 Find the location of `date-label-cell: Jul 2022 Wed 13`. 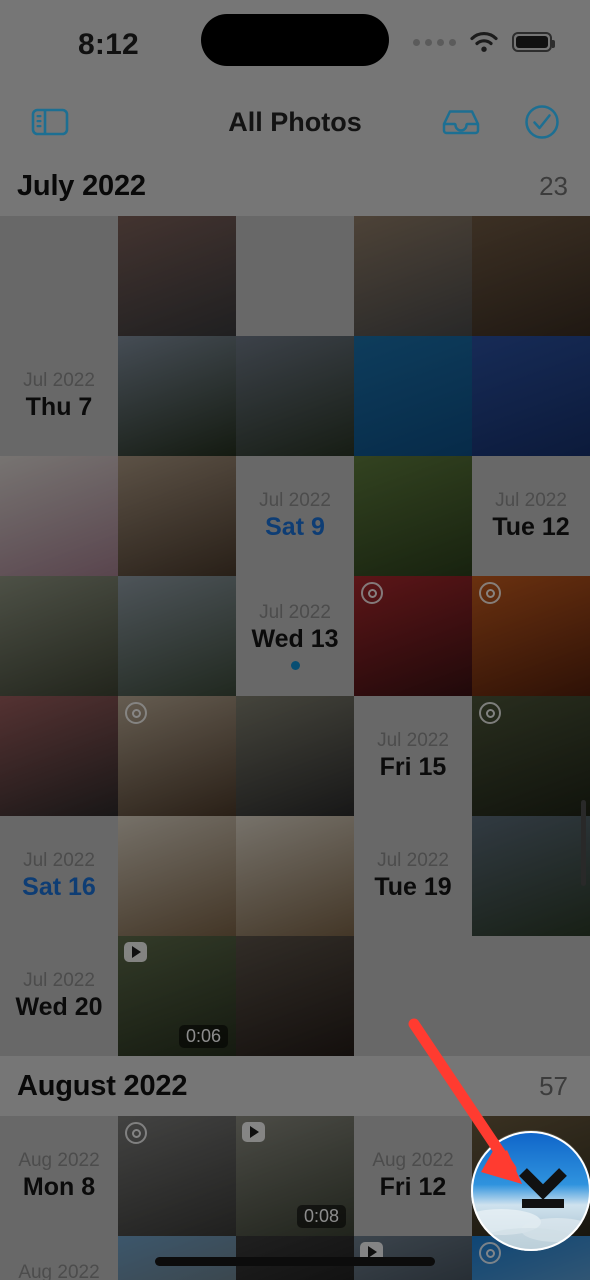

date-label-cell: Jul 2022 Wed 13 is located at coordinates (295, 636).